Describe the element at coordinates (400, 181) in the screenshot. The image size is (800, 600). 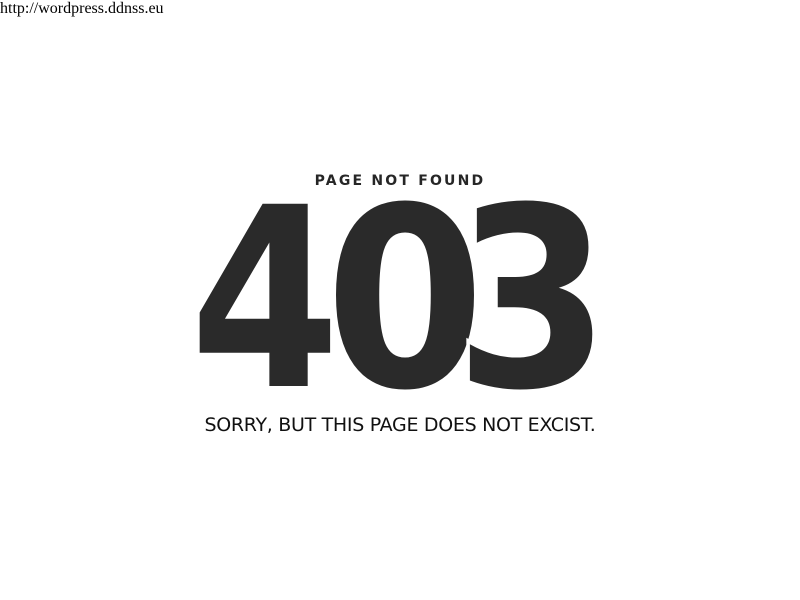
I see `page-not-found-heading: PAGE NOT FOUND` at that location.